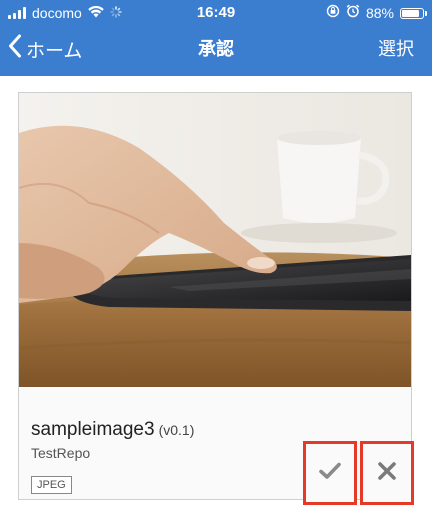 The image size is (432, 528). I want to click on alarm-icon, so click(353, 13).